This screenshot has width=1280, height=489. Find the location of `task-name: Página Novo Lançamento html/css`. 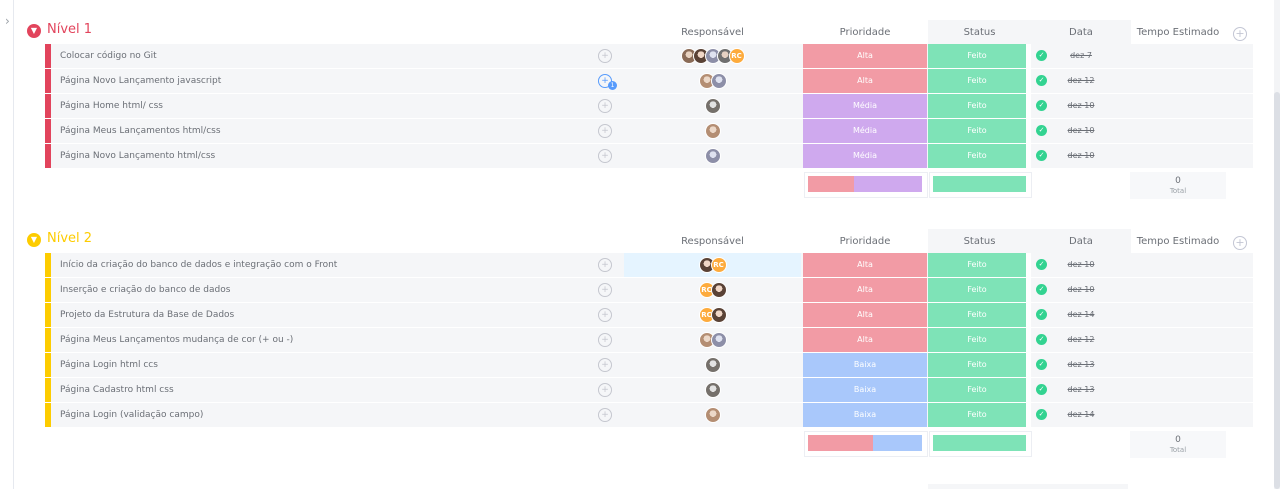

task-name: Página Novo Lançamento html/css is located at coordinates (137, 156).